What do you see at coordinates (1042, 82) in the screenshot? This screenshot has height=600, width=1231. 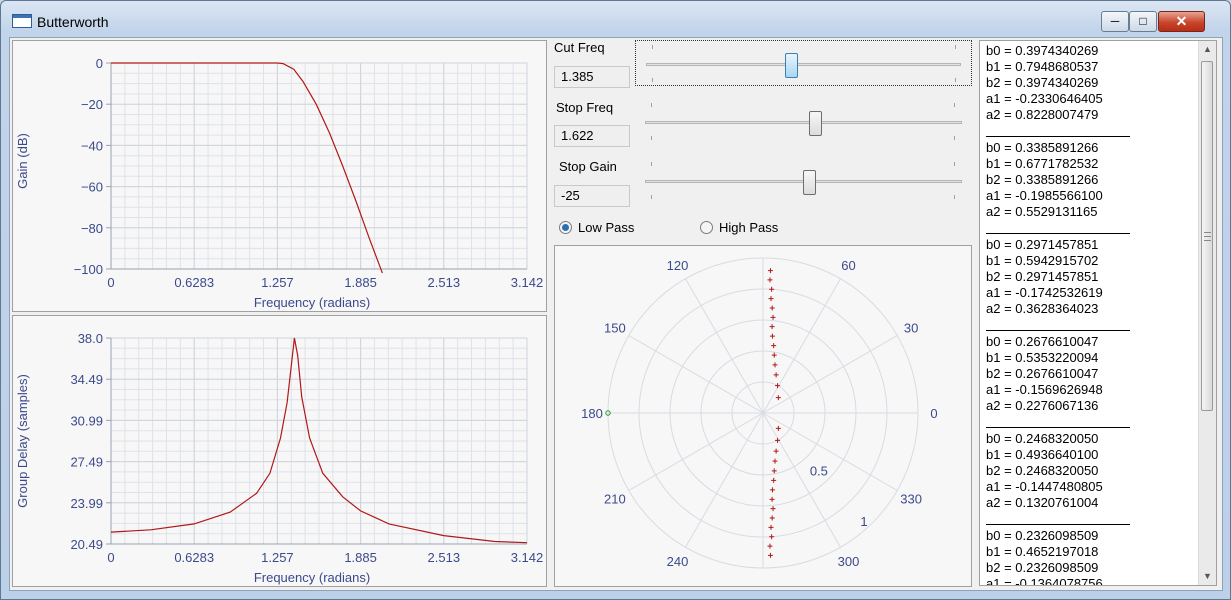 I see `coefficient-line: b2 = 0.3974340269` at bounding box center [1042, 82].